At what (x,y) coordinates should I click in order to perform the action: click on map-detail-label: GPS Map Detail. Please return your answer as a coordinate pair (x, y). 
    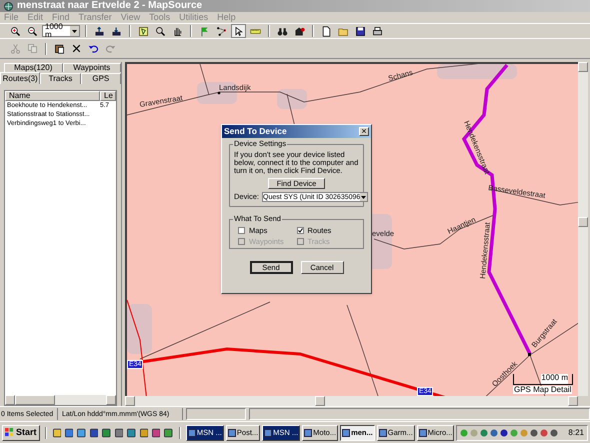
    Looking at the image, I should click on (542, 390).